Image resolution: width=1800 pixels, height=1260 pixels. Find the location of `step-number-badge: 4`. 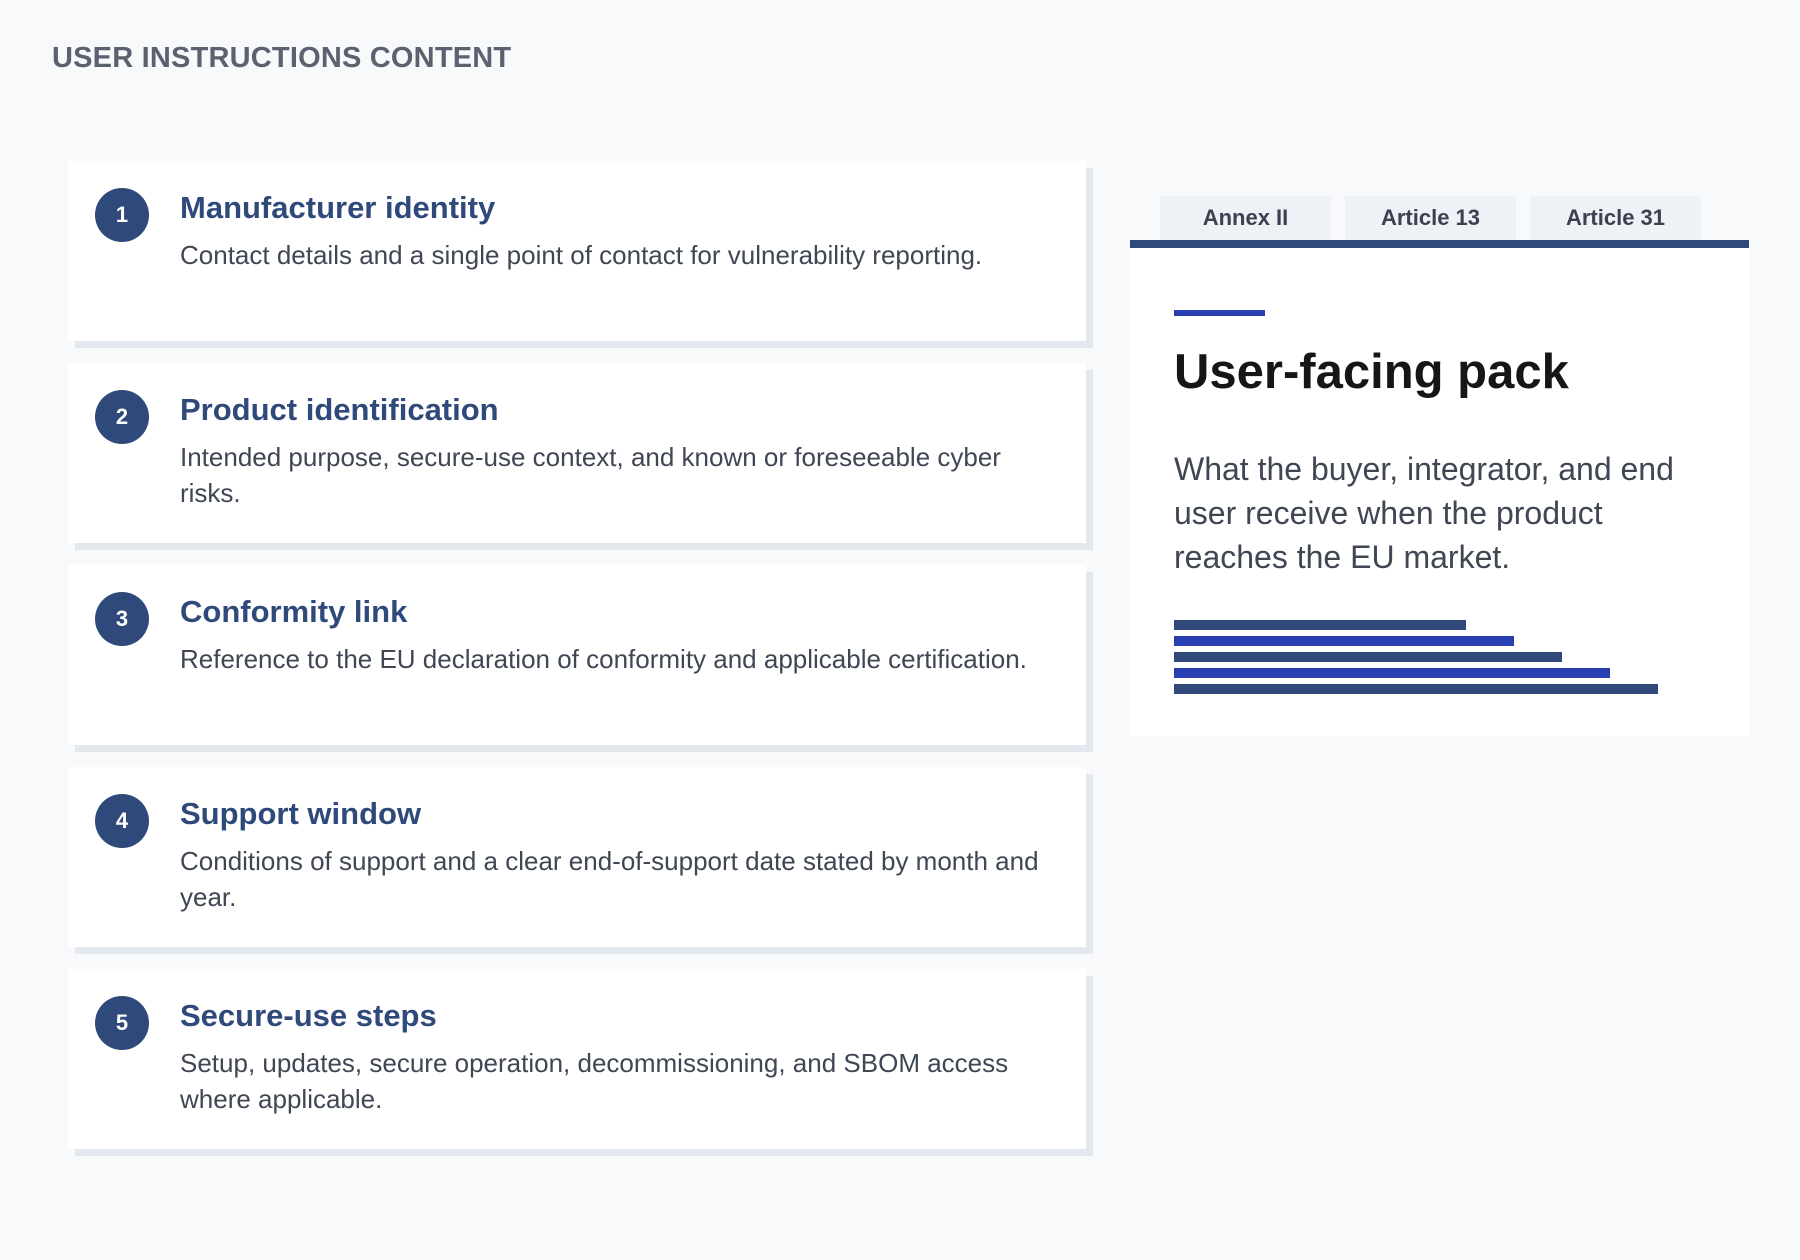

step-number-badge: 4 is located at coordinates (122, 821).